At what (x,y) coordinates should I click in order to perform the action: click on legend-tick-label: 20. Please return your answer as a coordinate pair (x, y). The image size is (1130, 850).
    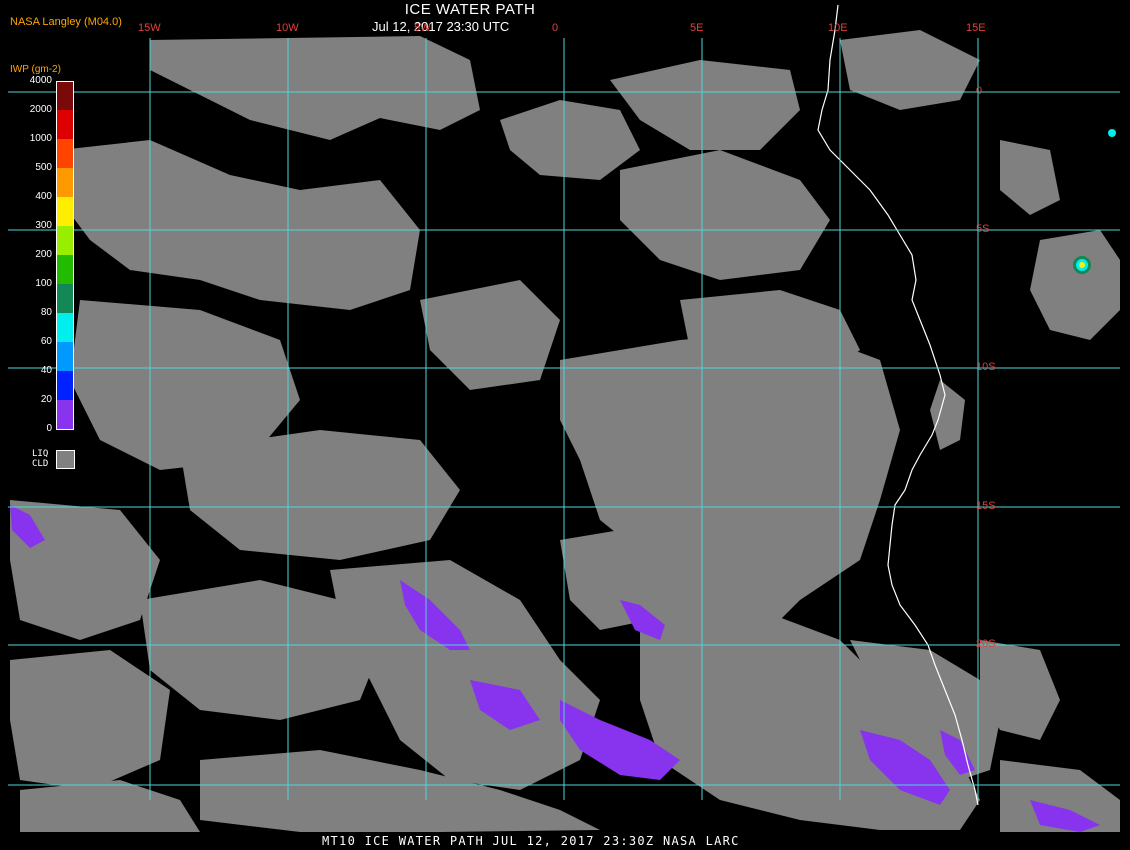
    Looking at the image, I should click on (46, 399).